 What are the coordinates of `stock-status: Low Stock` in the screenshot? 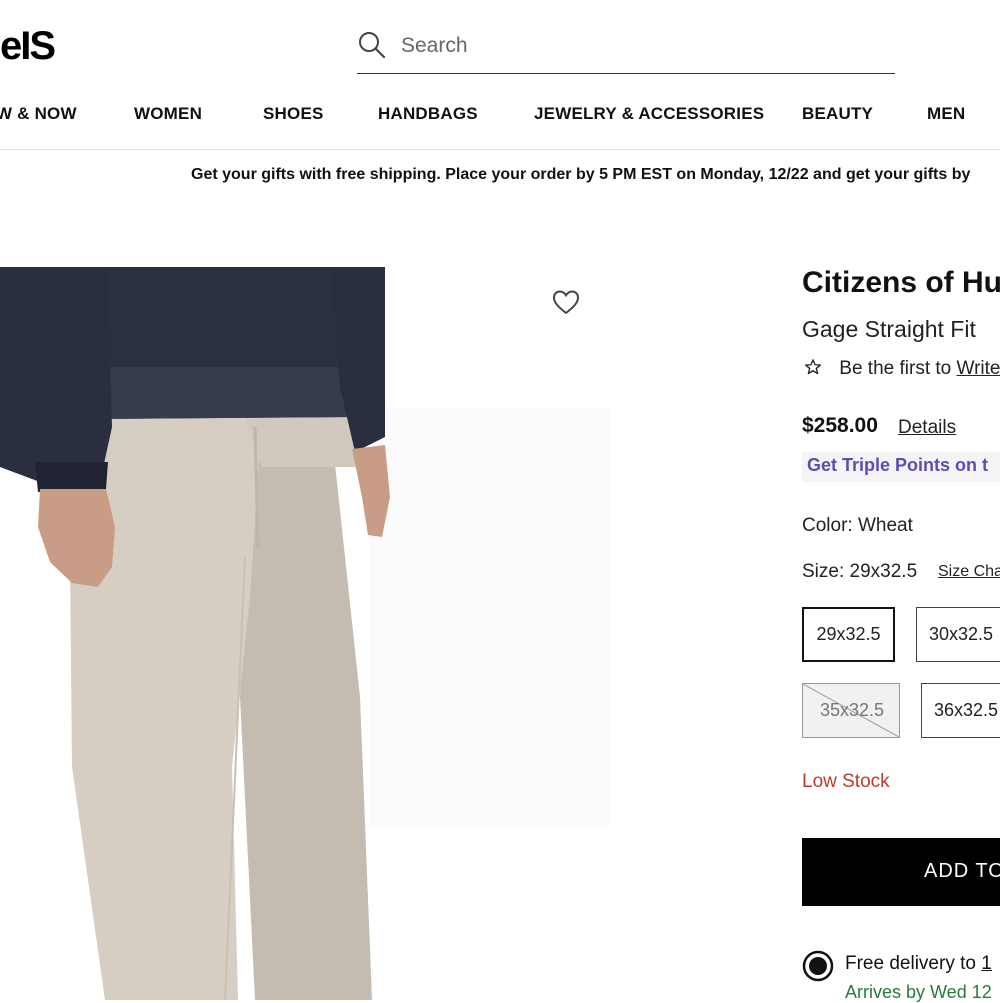 It's located at (846, 781).